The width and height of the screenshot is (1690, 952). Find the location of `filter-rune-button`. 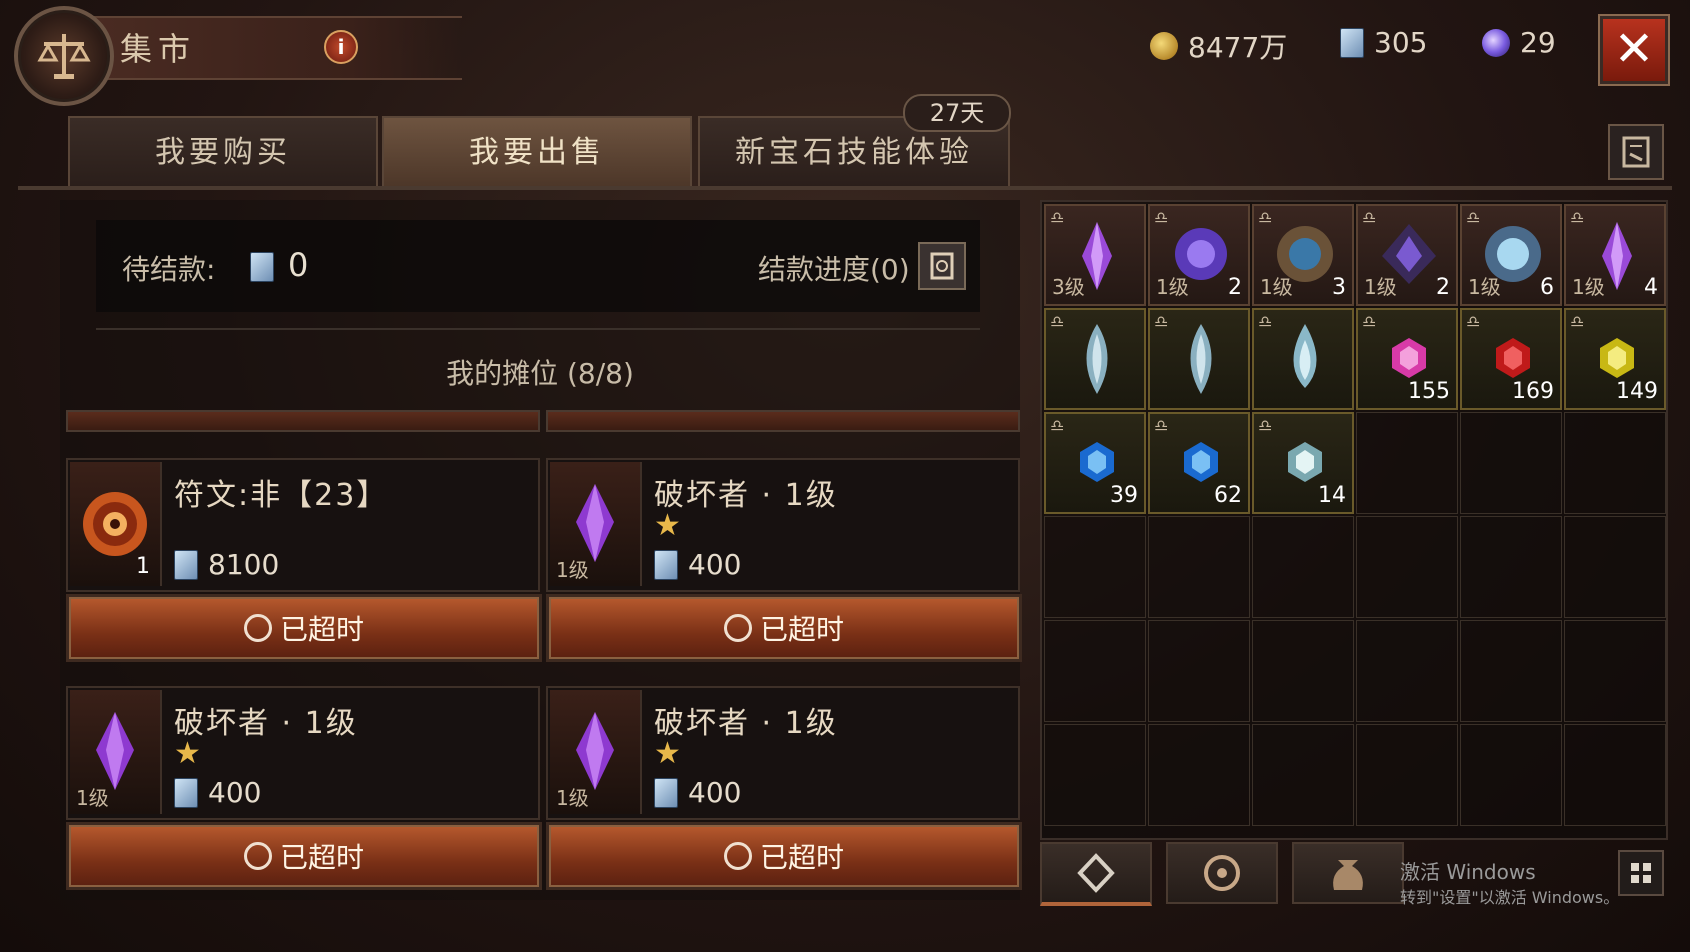

filter-rune-button is located at coordinates (1222, 873).